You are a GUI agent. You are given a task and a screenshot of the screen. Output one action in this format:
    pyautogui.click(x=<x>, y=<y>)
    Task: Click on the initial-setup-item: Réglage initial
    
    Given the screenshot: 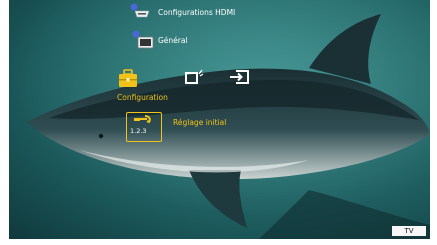 What is the action you would take?
    pyautogui.click(x=199, y=122)
    